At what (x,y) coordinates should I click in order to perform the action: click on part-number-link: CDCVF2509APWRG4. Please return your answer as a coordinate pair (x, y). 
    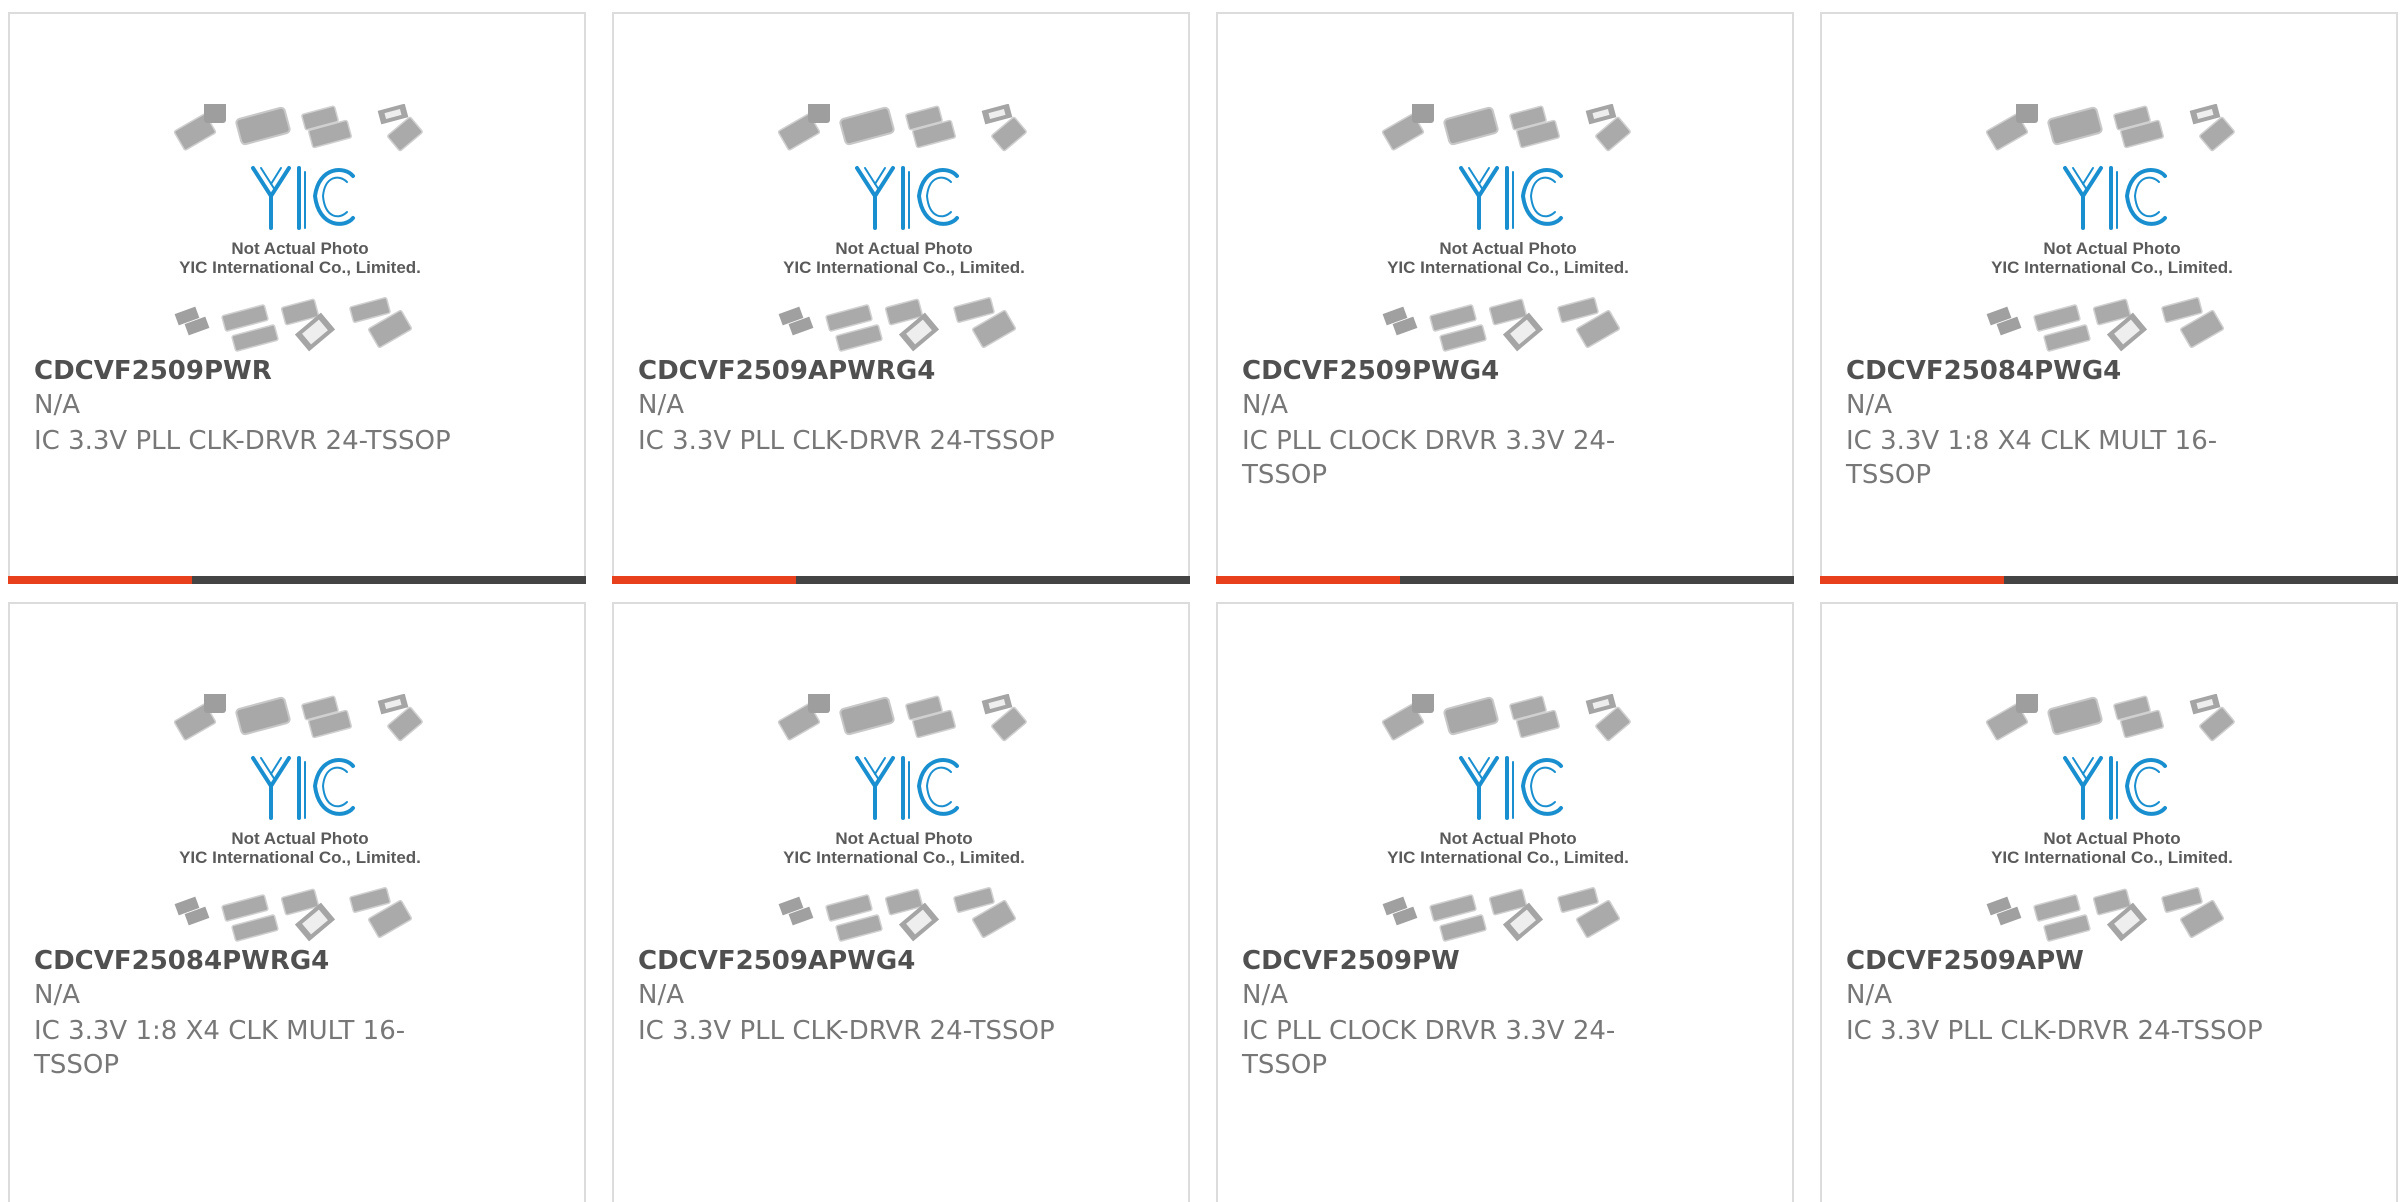
    Looking at the image, I should click on (786, 371).